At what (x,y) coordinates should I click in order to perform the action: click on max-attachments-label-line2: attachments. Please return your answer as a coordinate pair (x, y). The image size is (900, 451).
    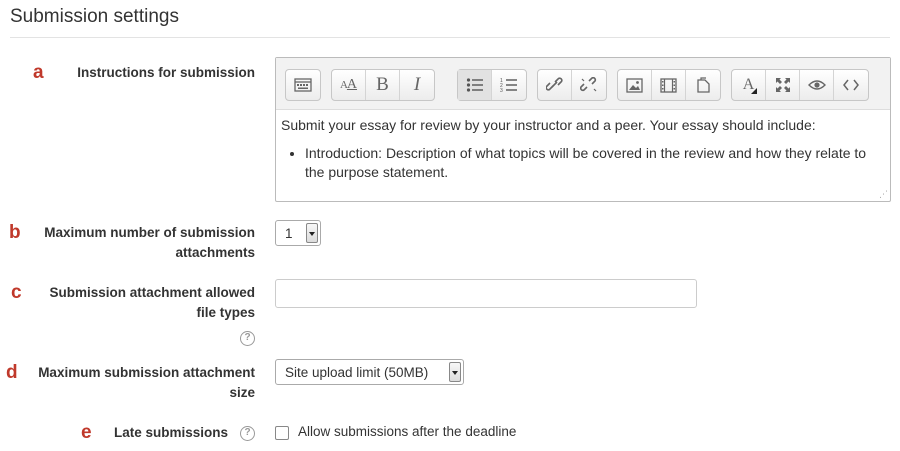
    Looking at the image, I should click on (215, 252).